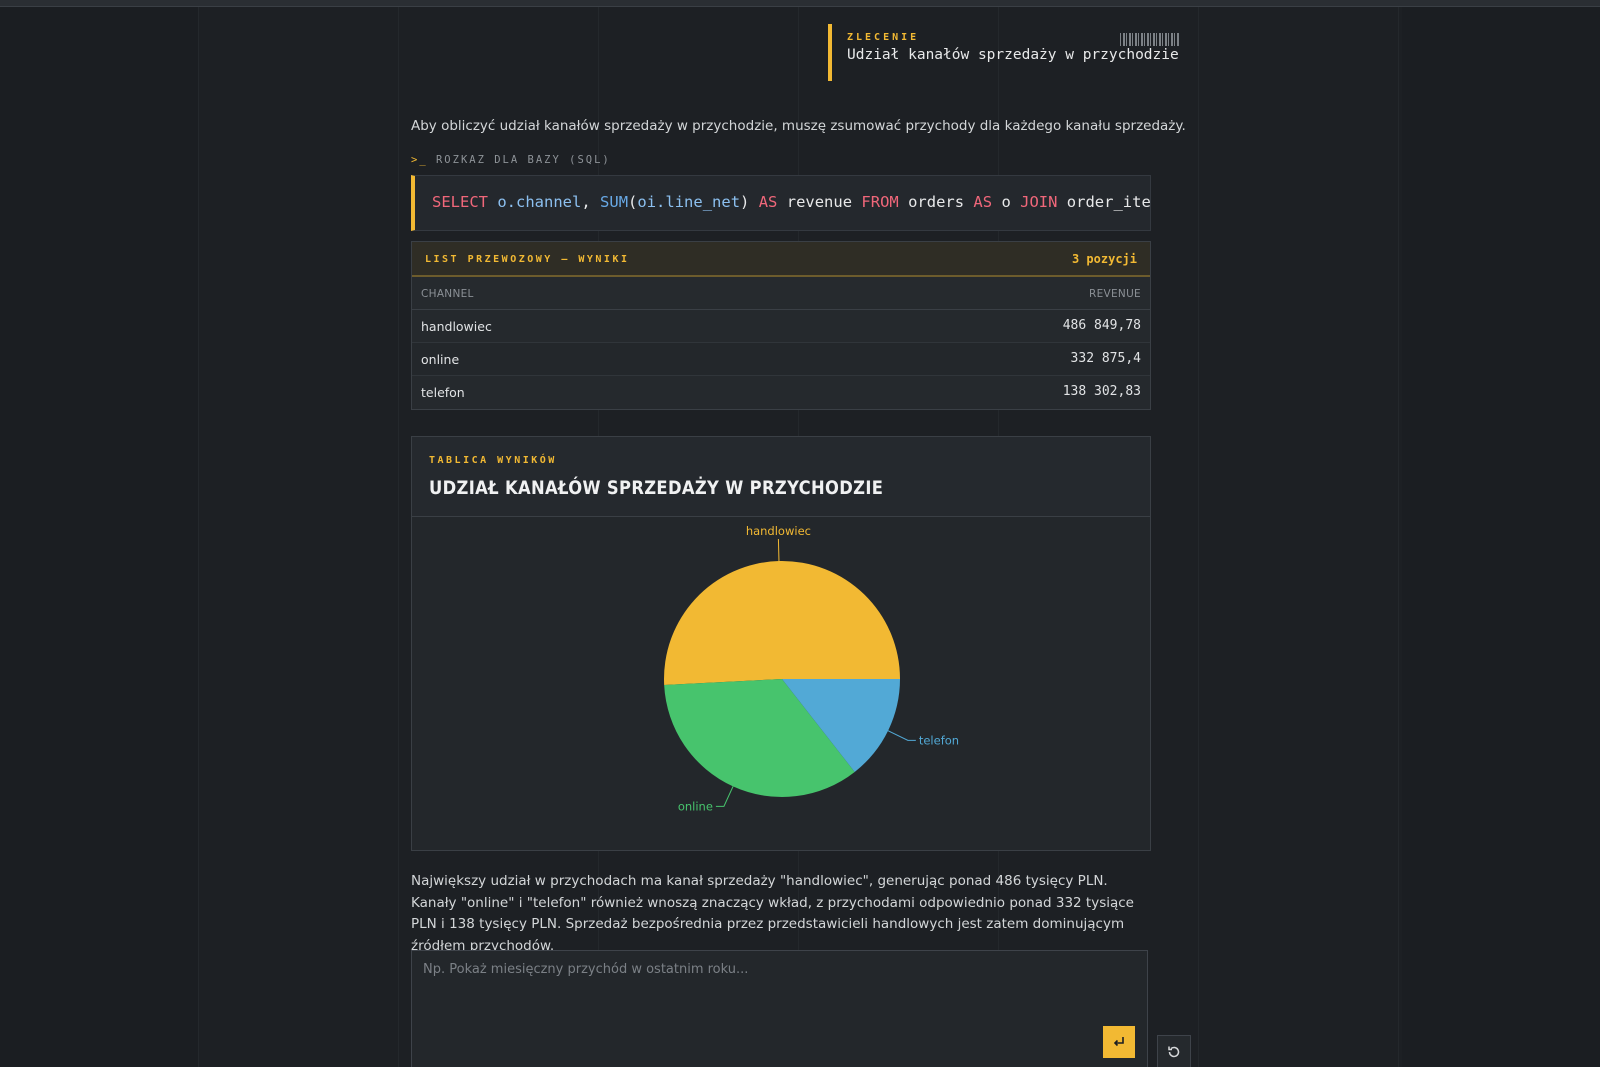  Describe the element at coordinates (456, 326) in the screenshot. I see `cell-channel: handlowiec` at that location.